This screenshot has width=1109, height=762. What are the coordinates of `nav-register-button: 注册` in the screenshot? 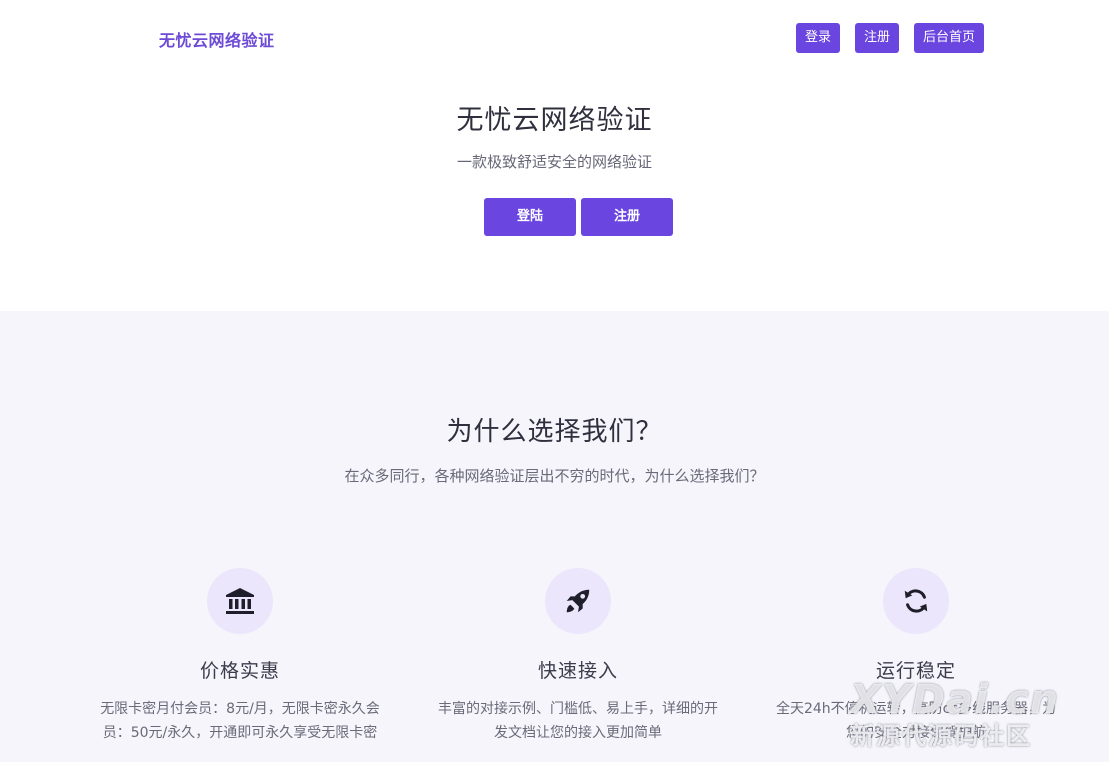 It's located at (877, 38).